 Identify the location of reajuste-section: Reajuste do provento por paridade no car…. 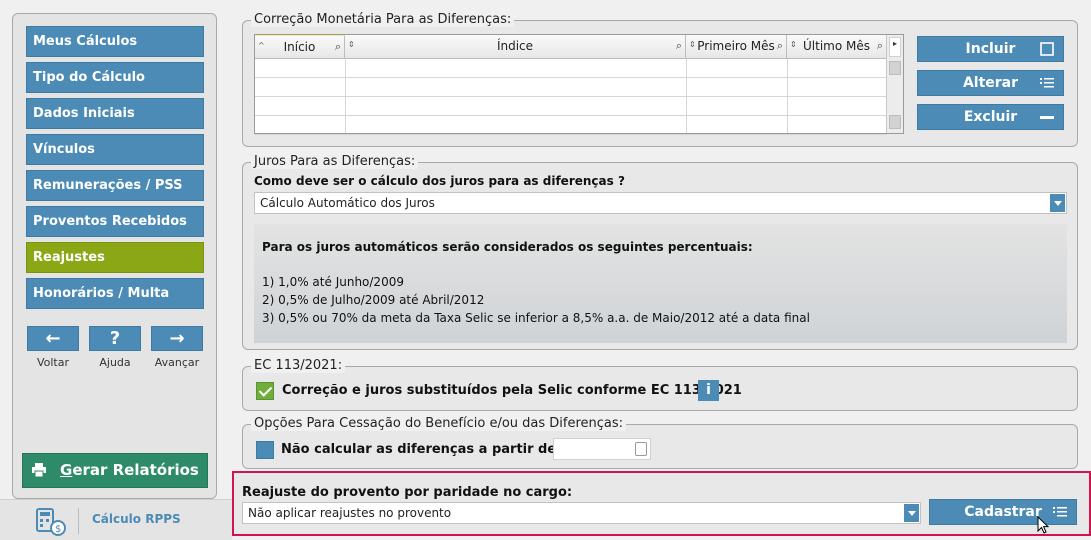
(661, 503).